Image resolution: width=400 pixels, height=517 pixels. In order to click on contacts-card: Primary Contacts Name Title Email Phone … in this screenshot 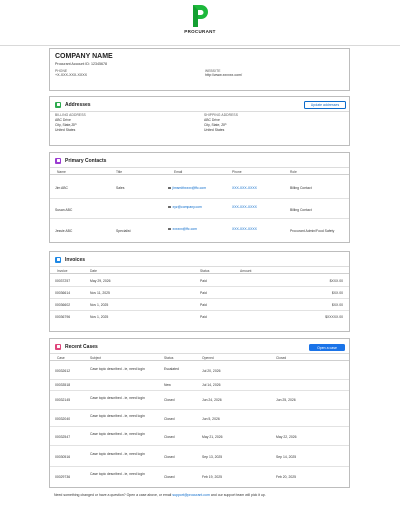, I will do `click(199, 197)`.